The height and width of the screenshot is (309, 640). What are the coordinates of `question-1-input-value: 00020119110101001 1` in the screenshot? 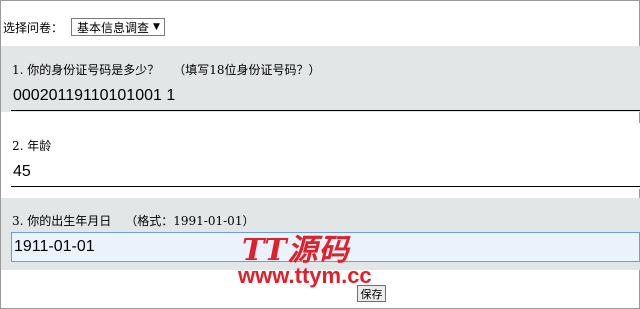 It's located at (94, 95).